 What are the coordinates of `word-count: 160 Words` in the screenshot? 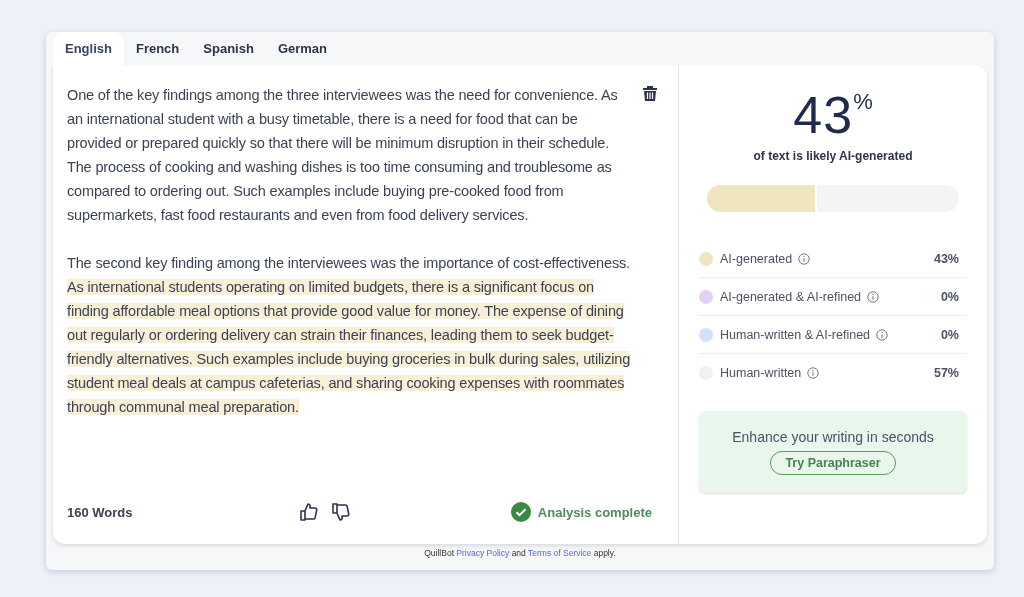 It's located at (100, 512).